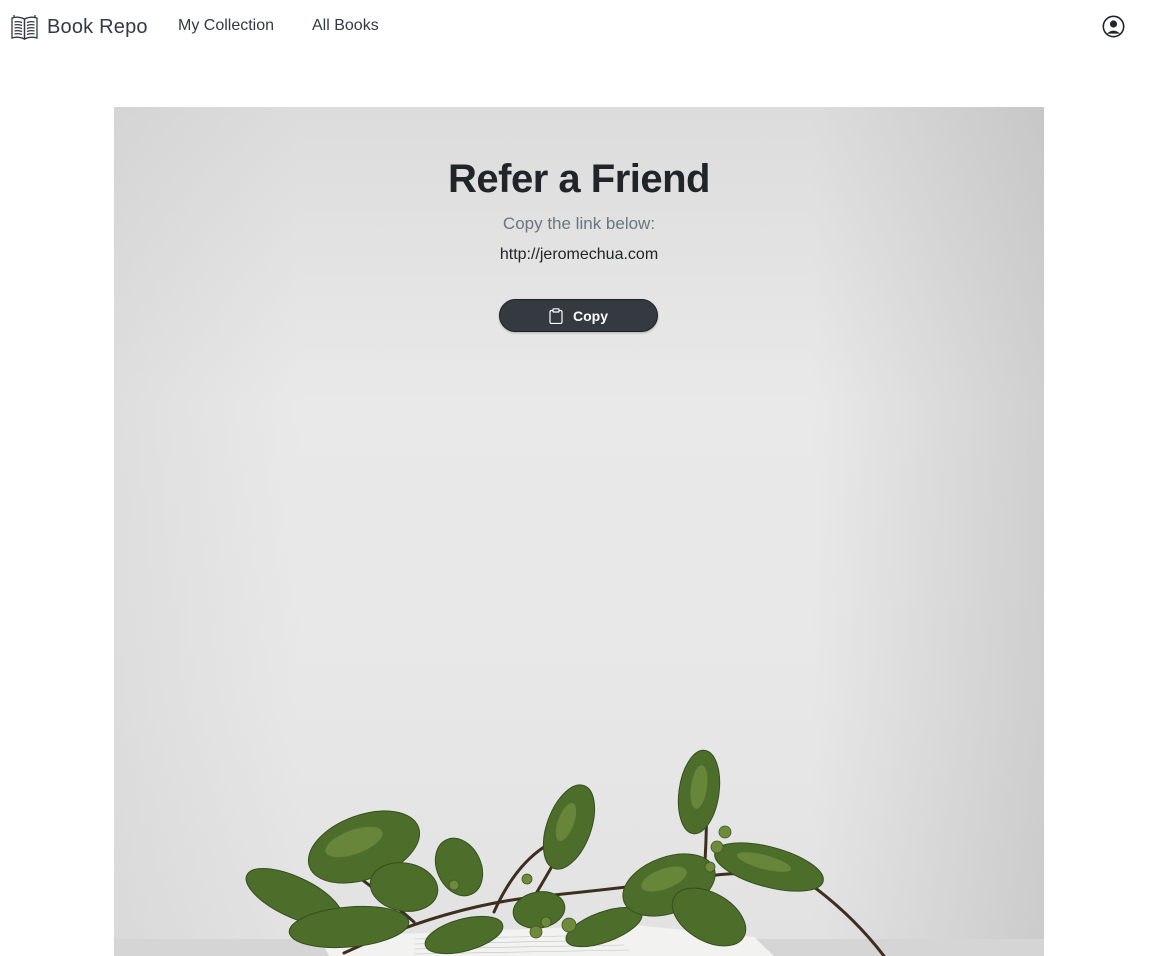  I want to click on brand-link: Book Repo, so click(79, 27).